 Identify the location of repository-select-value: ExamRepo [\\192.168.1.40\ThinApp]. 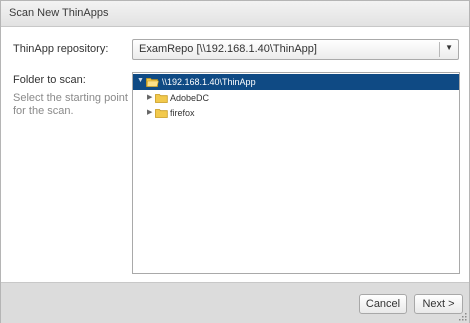
(228, 49).